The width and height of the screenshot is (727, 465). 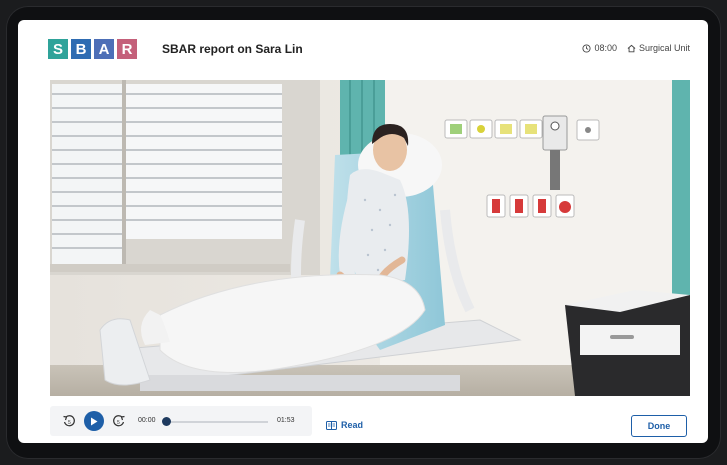 I want to click on shift-time: 08:00, so click(x=605, y=48).